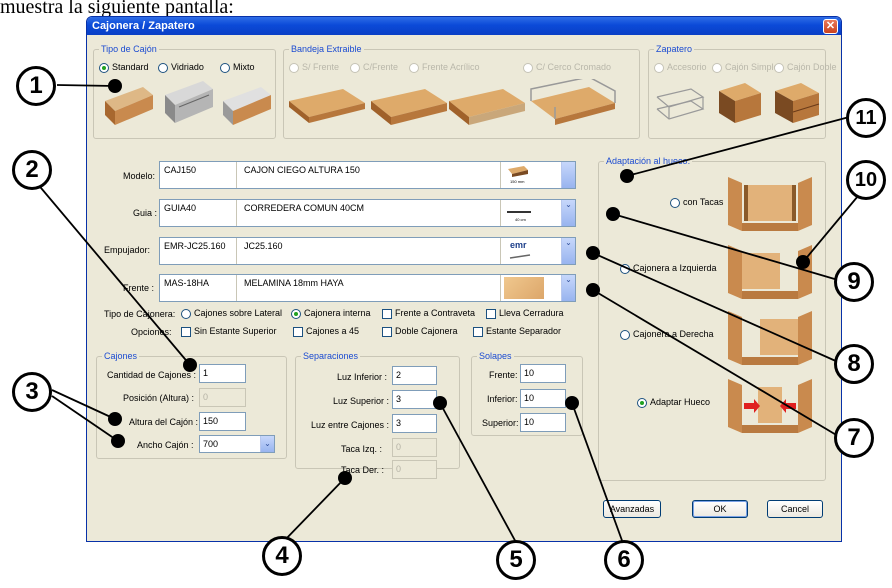  Describe the element at coordinates (222, 373) in the screenshot. I see `cantidad-input: 1` at that location.